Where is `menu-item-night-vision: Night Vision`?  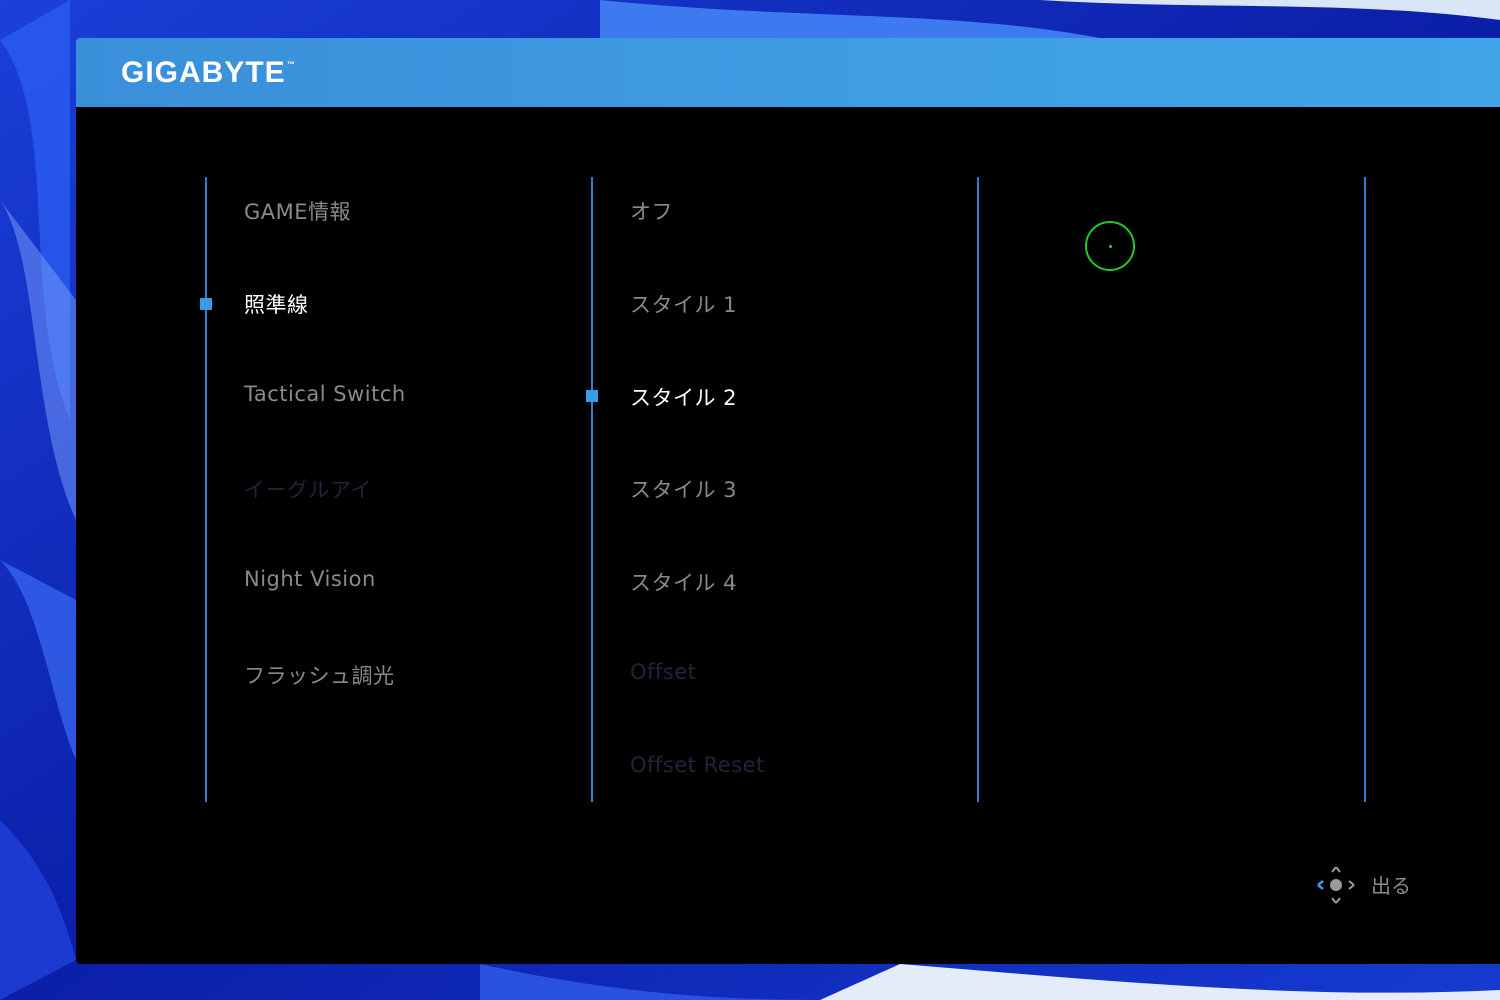
menu-item-night-vision: Night Vision is located at coordinates (310, 579).